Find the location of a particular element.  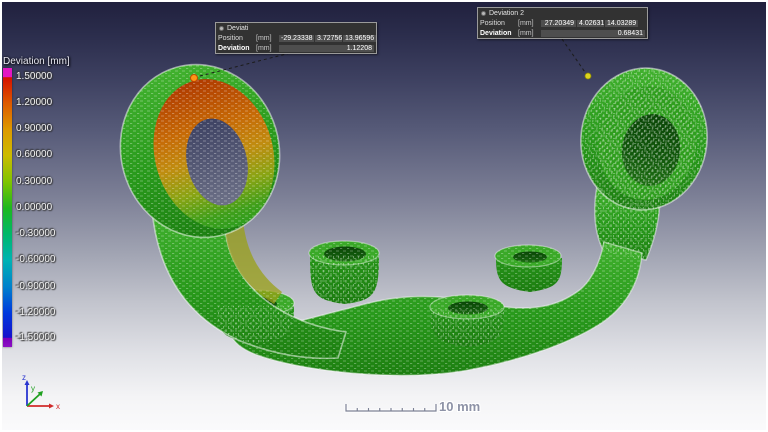

scale-tick: 0.90000 is located at coordinates (34, 128).